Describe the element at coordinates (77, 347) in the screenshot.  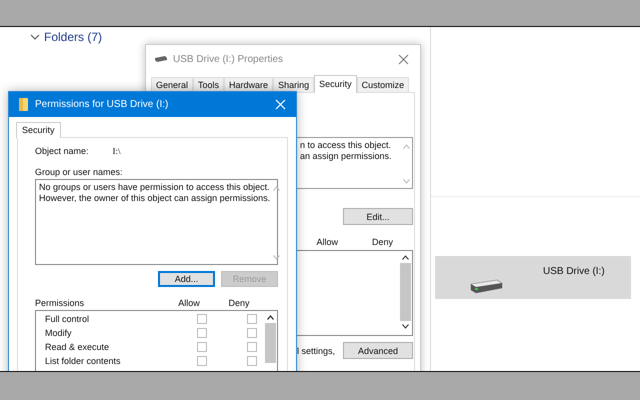
I see `permission-name: Read & execute` at that location.